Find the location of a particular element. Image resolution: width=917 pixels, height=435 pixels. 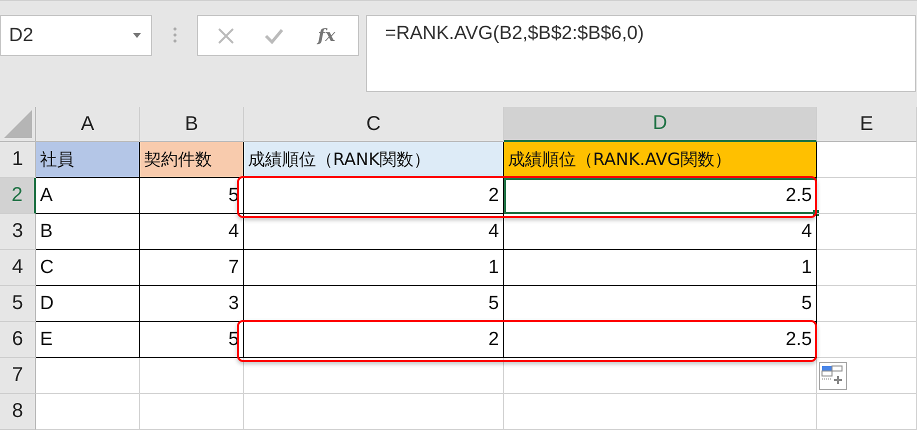

column-header: D is located at coordinates (660, 124).